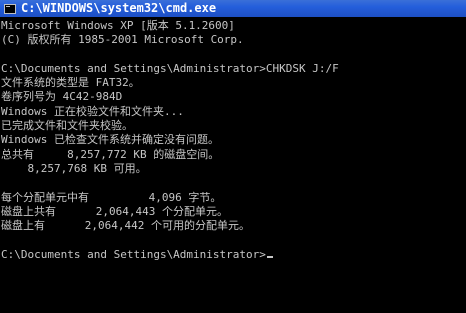 This screenshot has height=313, width=466. What do you see at coordinates (74, 168) in the screenshot?
I see `console-line: 8,257,768 KB 可用。` at bounding box center [74, 168].